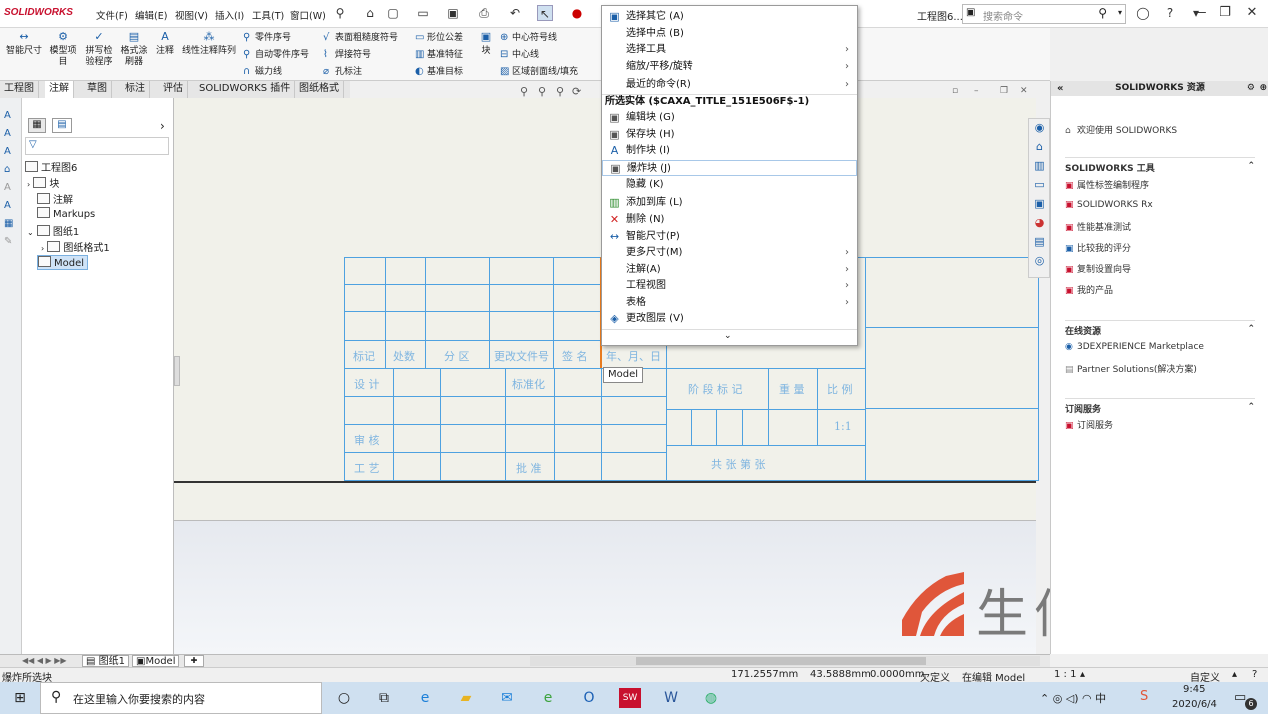 This screenshot has height=714, width=1268. What do you see at coordinates (1044, 14) in the screenshot?
I see `search-command-input: ▣ 搜索命令 ⚲ ▾` at bounding box center [1044, 14].